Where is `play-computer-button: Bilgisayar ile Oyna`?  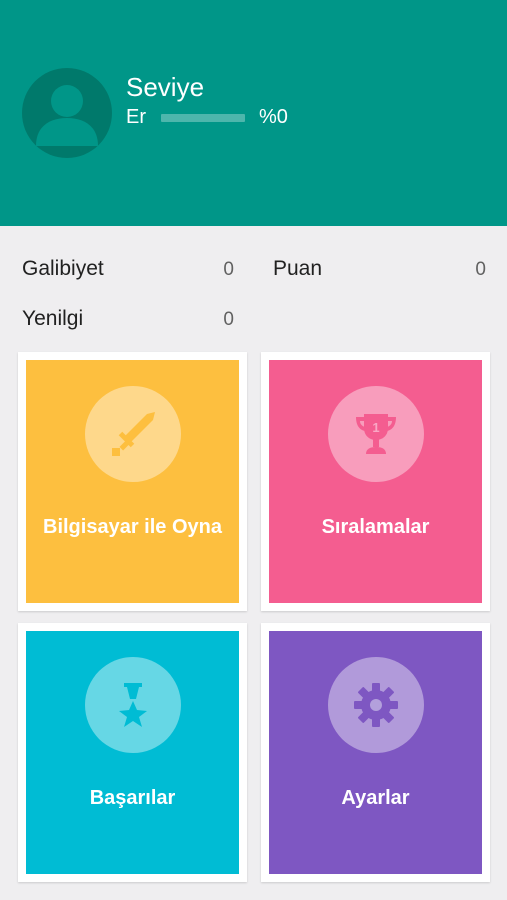
play-computer-button: Bilgisayar ile Oyna is located at coordinates (132, 481).